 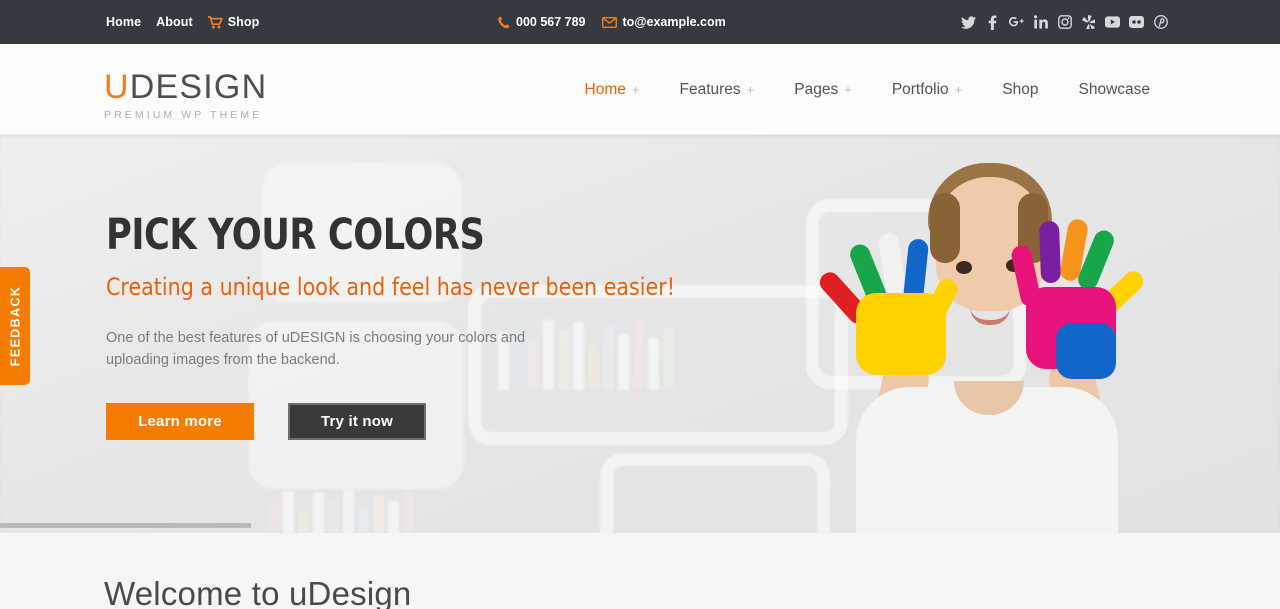 I want to click on email-address: to@example.com, so click(x=674, y=22).